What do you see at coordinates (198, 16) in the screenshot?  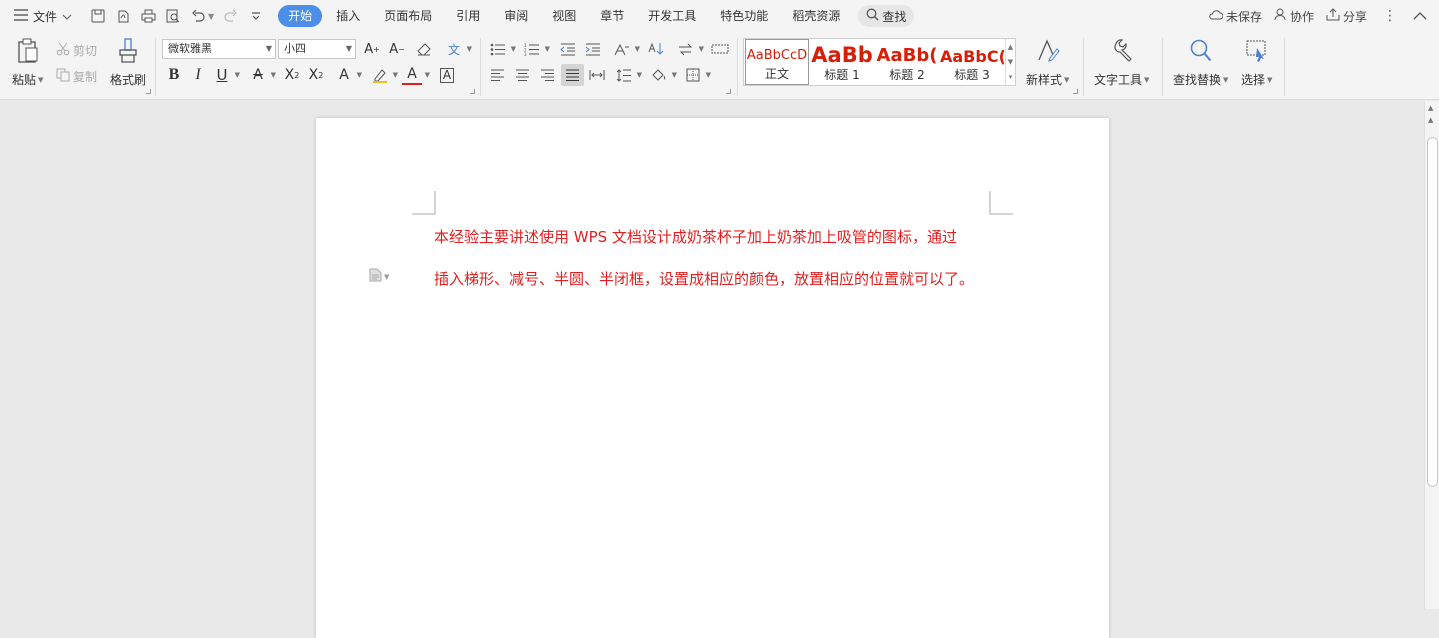 I see `undo-icon` at bounding box center [198, 16].